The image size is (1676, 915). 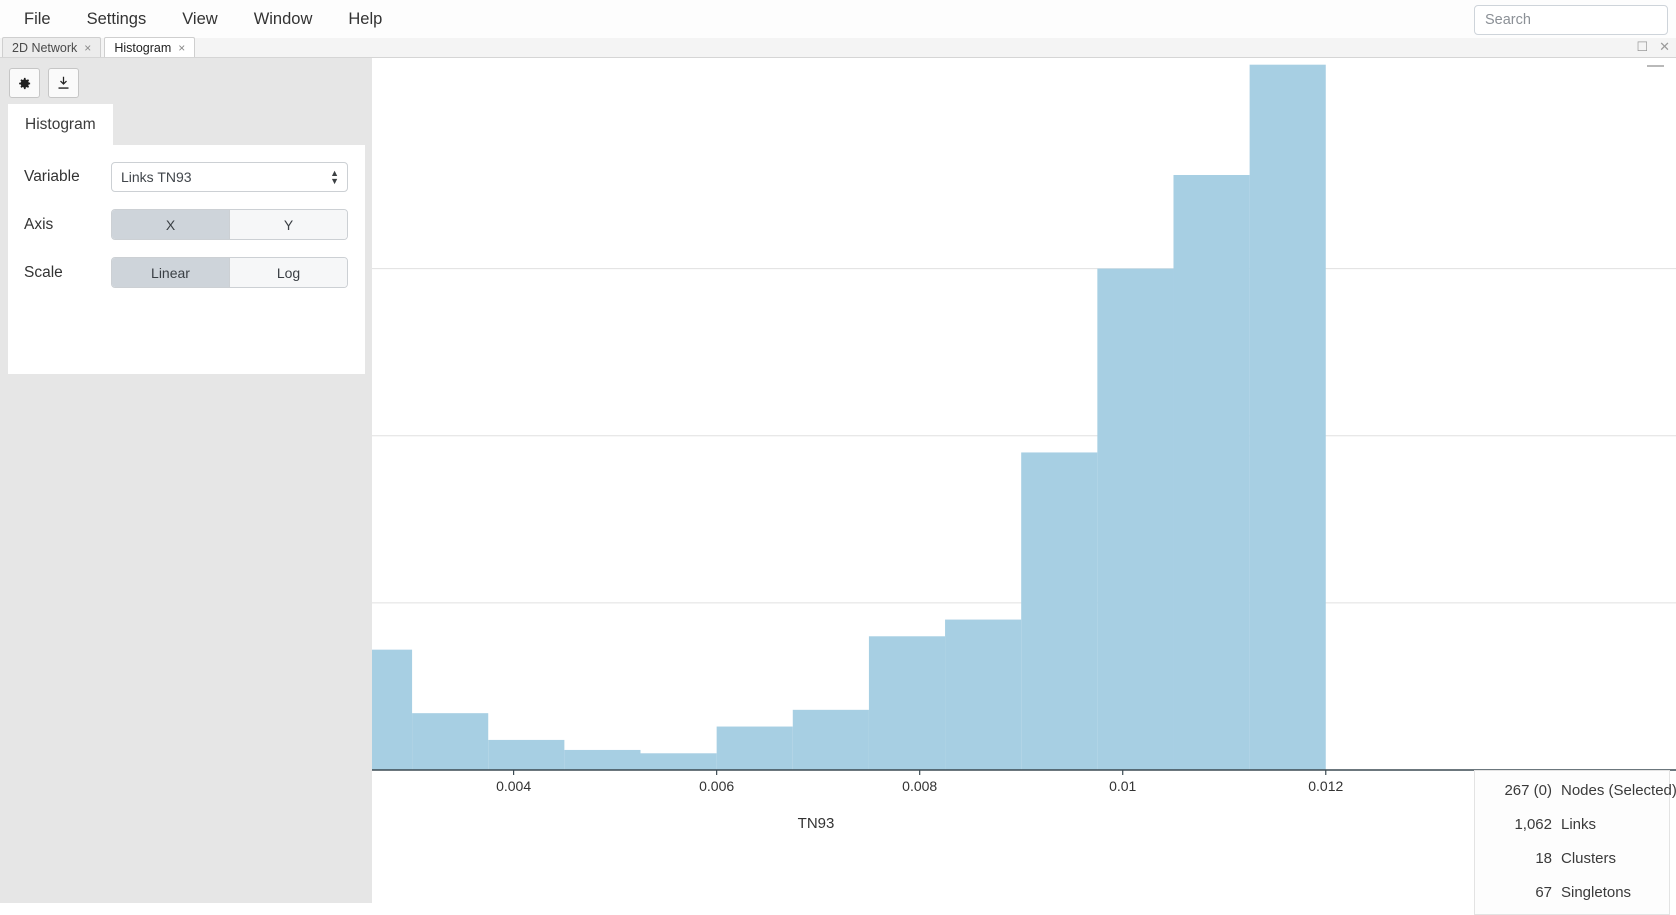 I want to click on variable-select-wrap: Links TN93 ▲ ▼, so click(x=229, y=177).